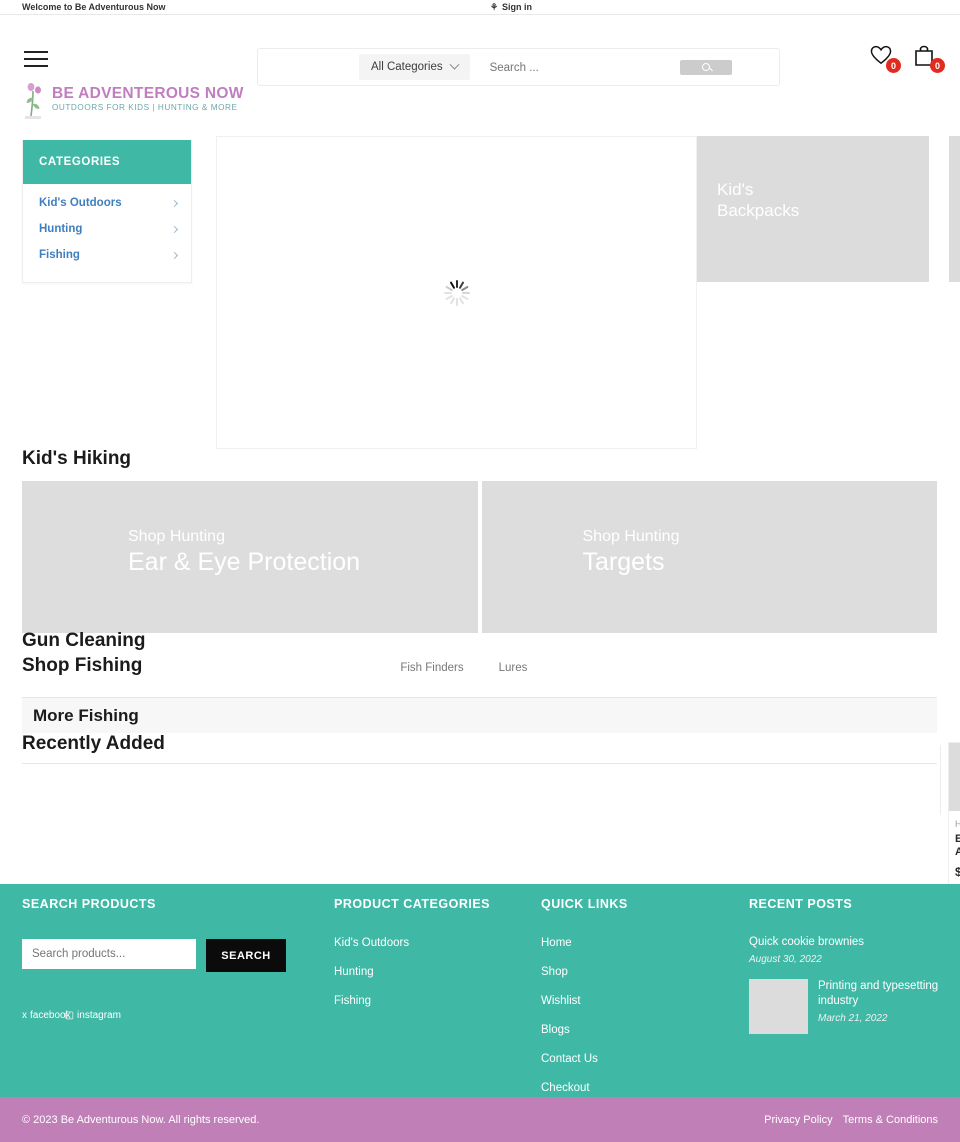 The height and width of the screenshot is (1142, 960). Describe the element at coordinates (631, 553) in the screenshot. I see `banner-text: Shop Hunting Targets` at that location.